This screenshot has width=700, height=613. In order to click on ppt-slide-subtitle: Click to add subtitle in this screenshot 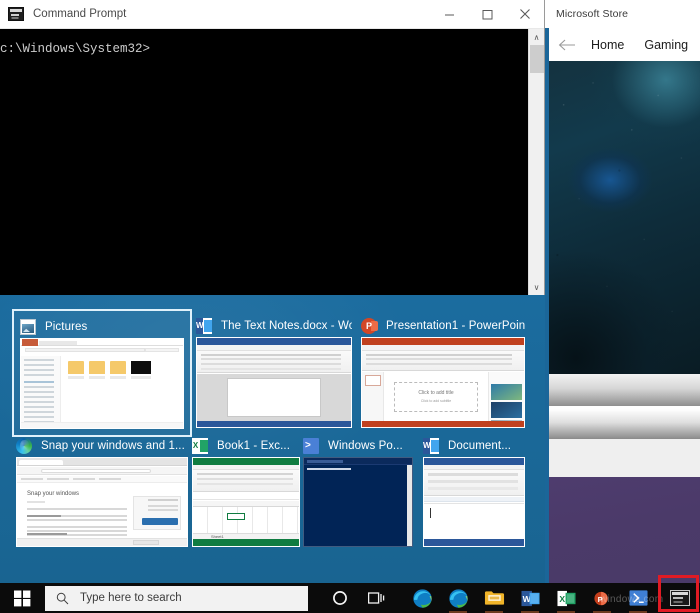, I will do `click(436, 401)`.